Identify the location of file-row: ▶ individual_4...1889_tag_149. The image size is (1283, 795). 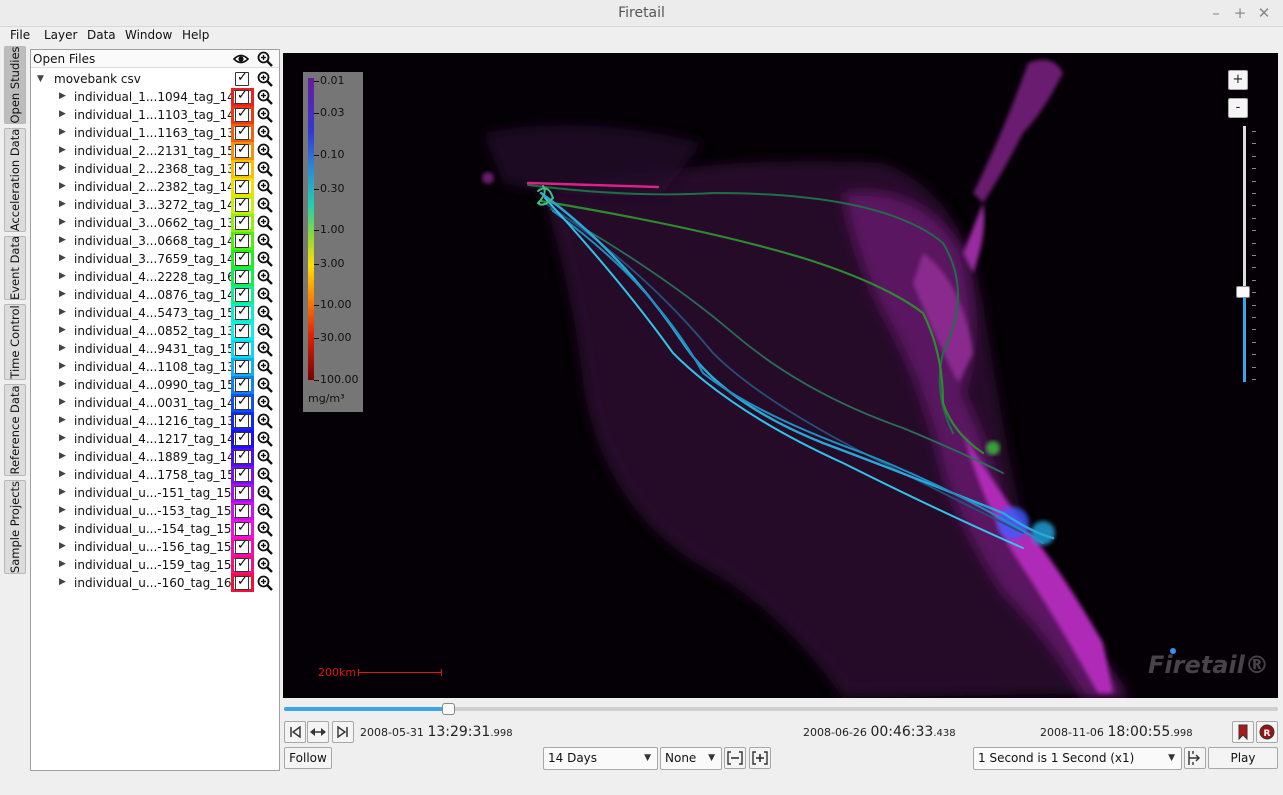
(155, 457).